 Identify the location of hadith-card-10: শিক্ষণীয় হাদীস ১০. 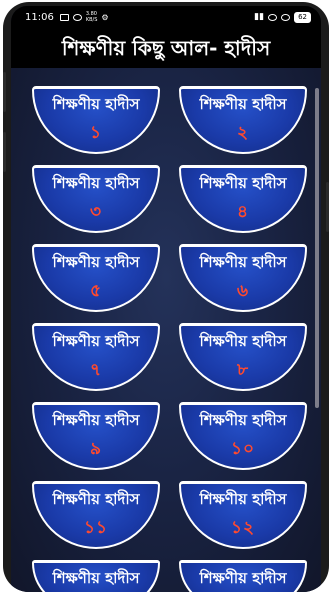
(243, 436).